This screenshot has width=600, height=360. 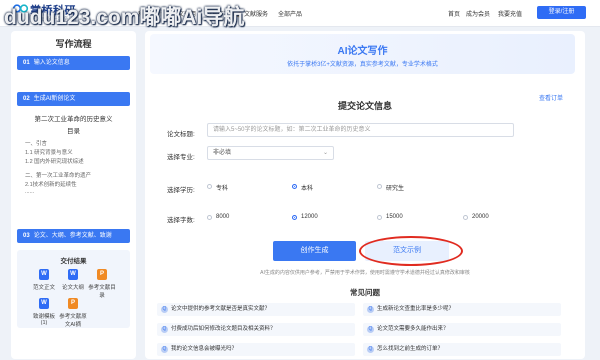 What do you see at coordinates (181, 157) in the screenshot?
I see `major-label: 选择专业:` at bounding box center [181, 157].